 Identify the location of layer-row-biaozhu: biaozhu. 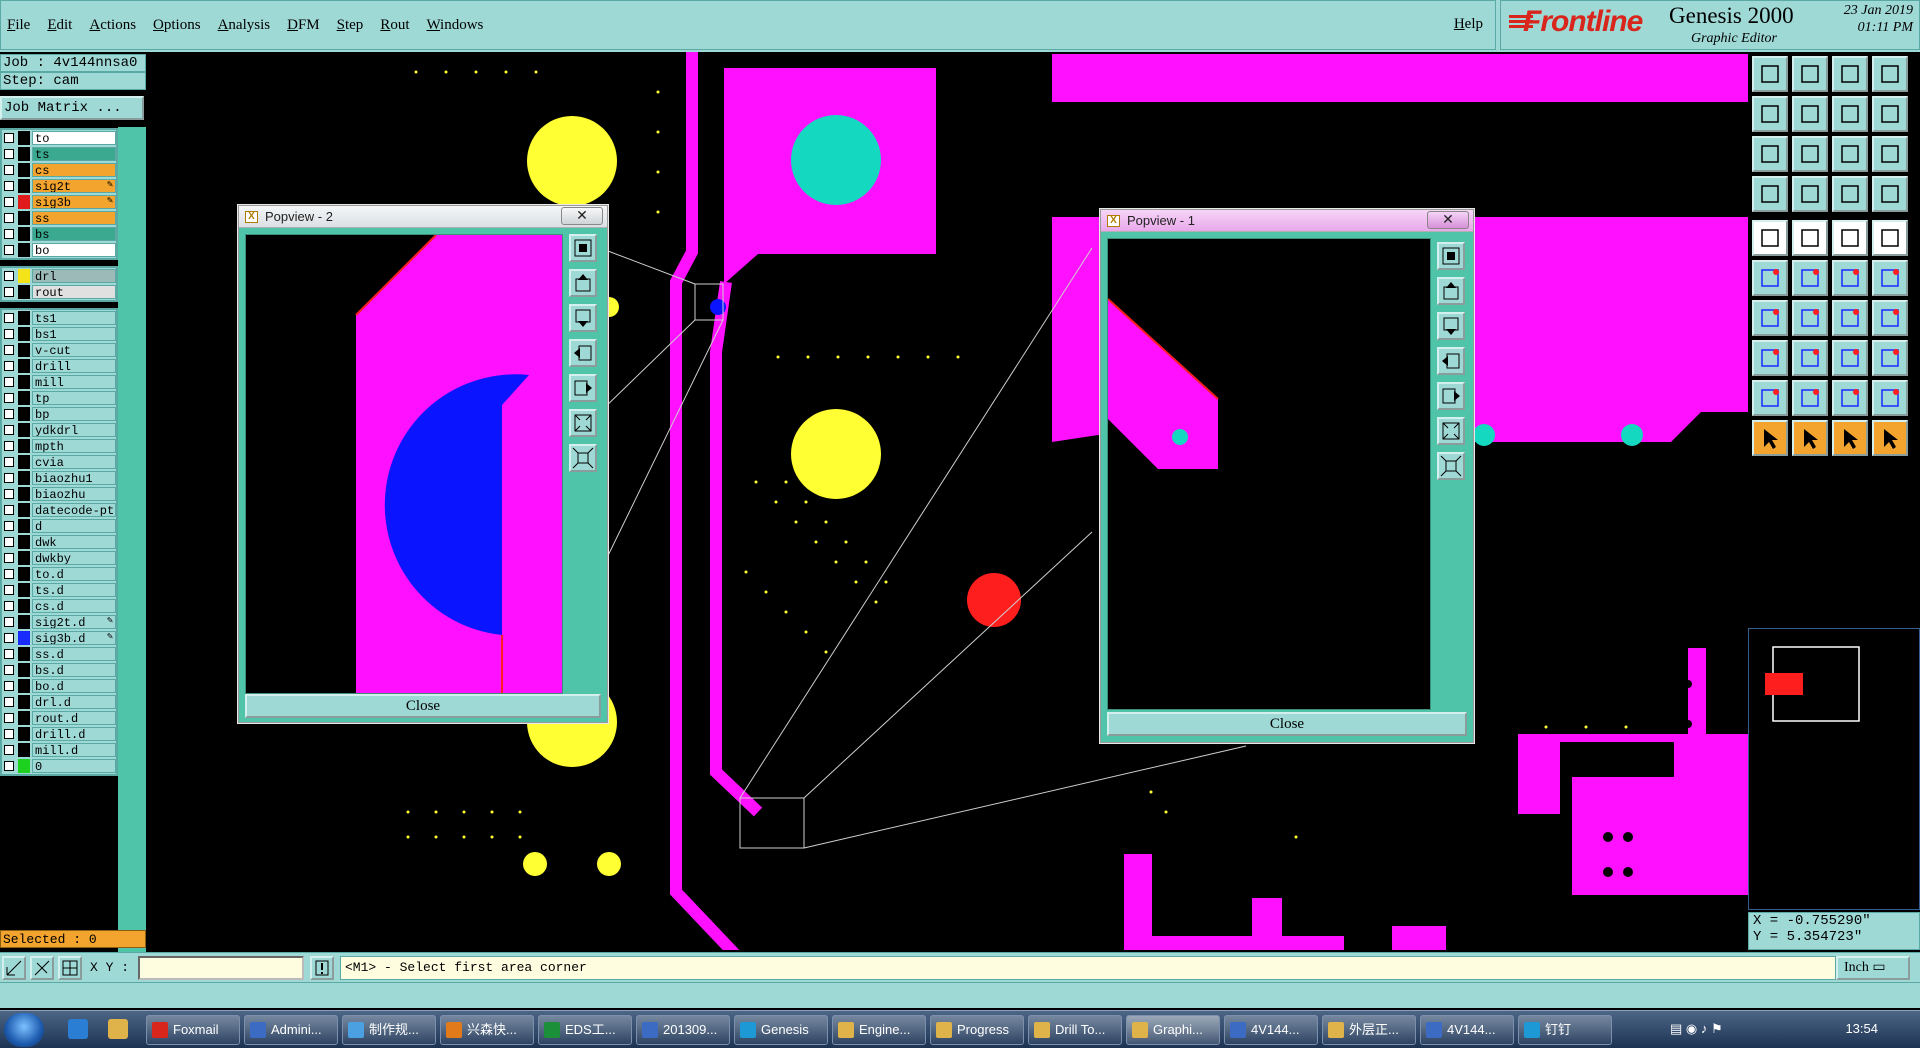
(59, 494).